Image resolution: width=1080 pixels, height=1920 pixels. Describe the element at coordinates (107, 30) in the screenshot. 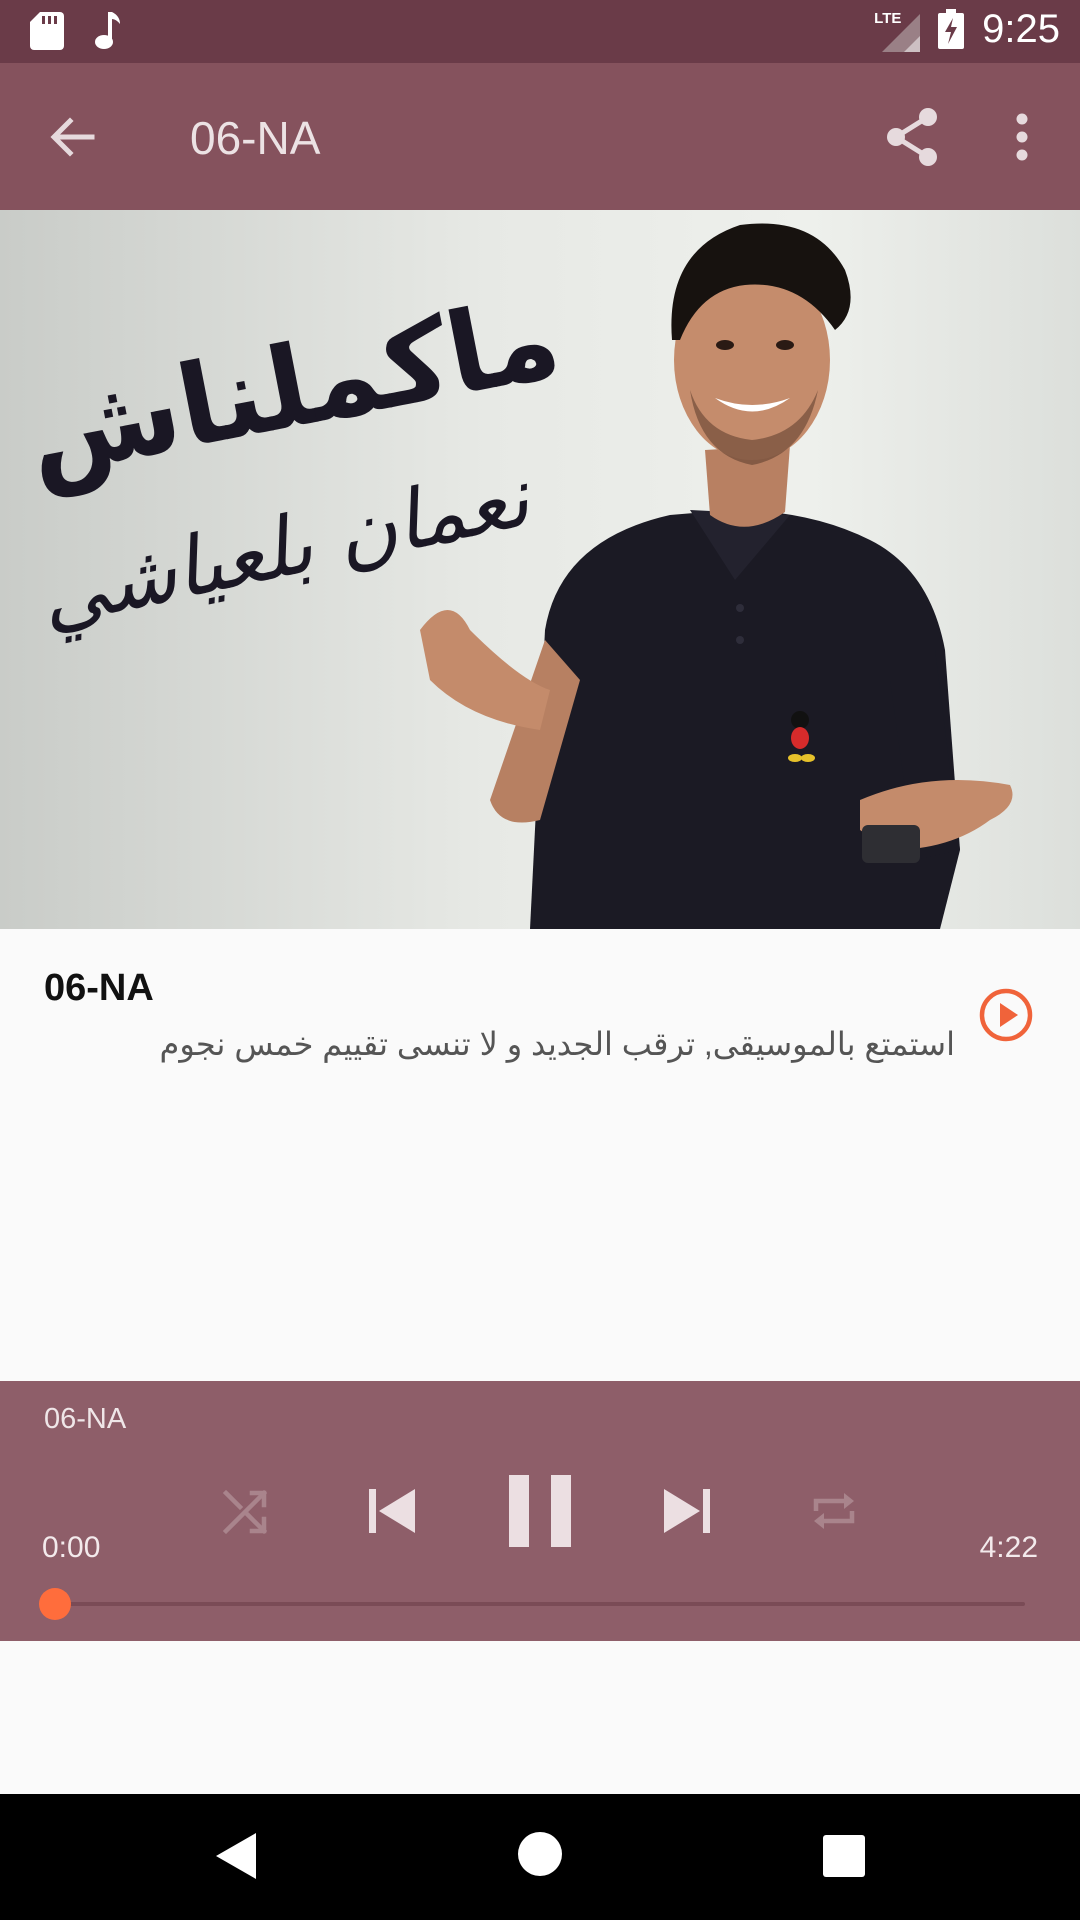

I see `music-note-icon` at that location.